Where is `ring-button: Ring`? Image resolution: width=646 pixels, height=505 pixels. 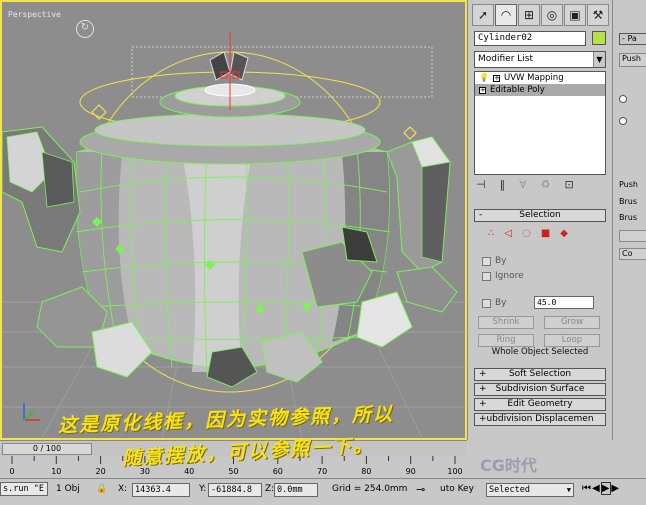
ring-button: Ring is located at coordinates (506, 340).